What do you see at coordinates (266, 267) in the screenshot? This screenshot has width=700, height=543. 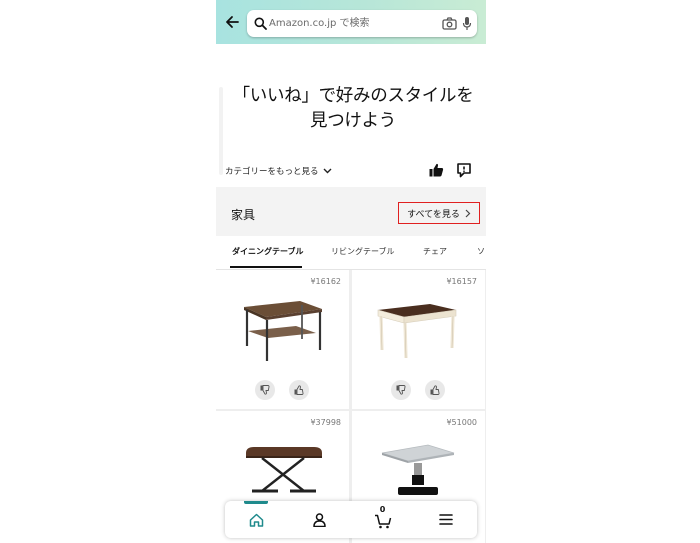 I see `active-tab-indicator` at bounding box center [266, 267].